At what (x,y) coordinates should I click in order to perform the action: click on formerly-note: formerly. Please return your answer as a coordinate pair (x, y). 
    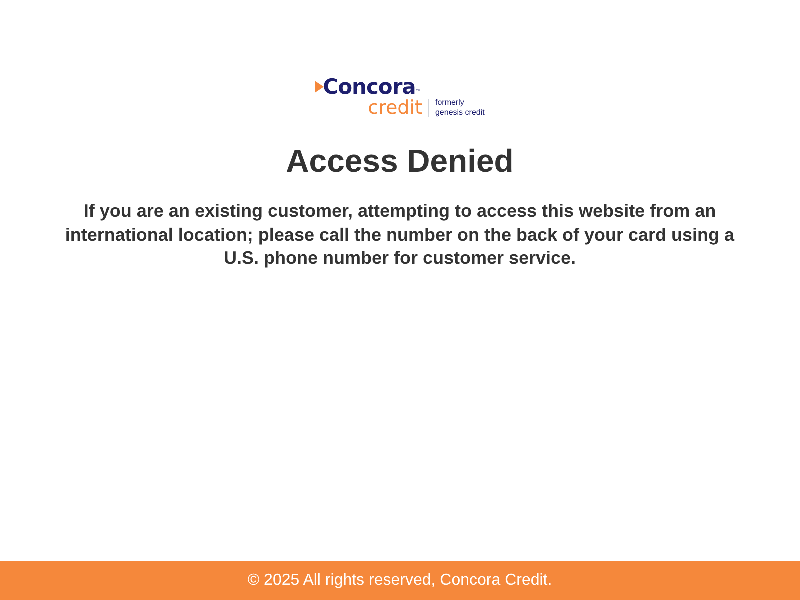
    Looking at the image, I should click on (450, 103).